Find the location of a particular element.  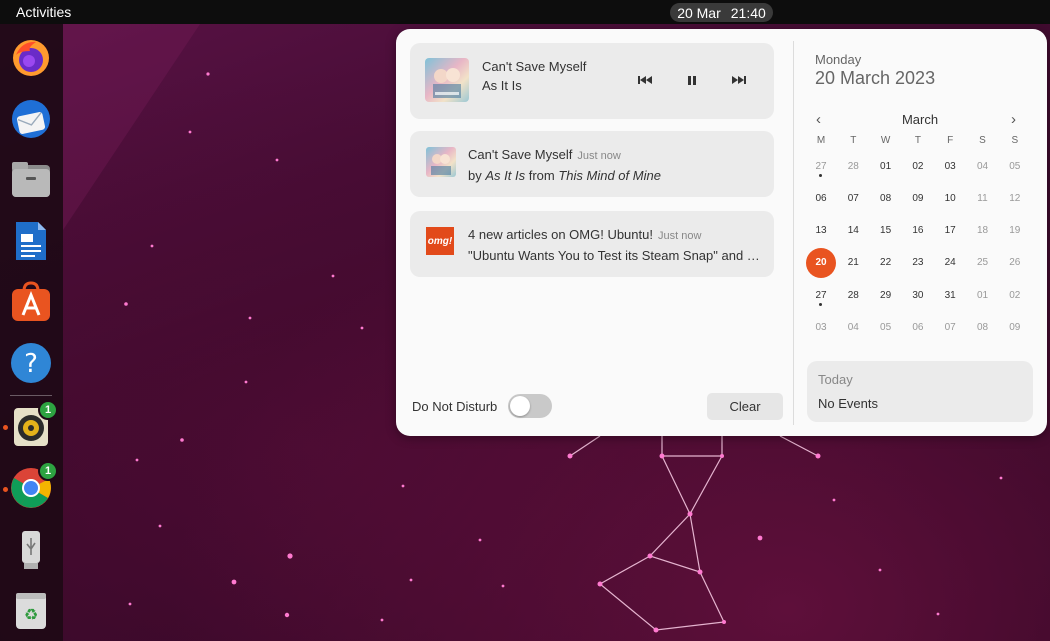

weekday-header: F is located at coordinates (950, 140).